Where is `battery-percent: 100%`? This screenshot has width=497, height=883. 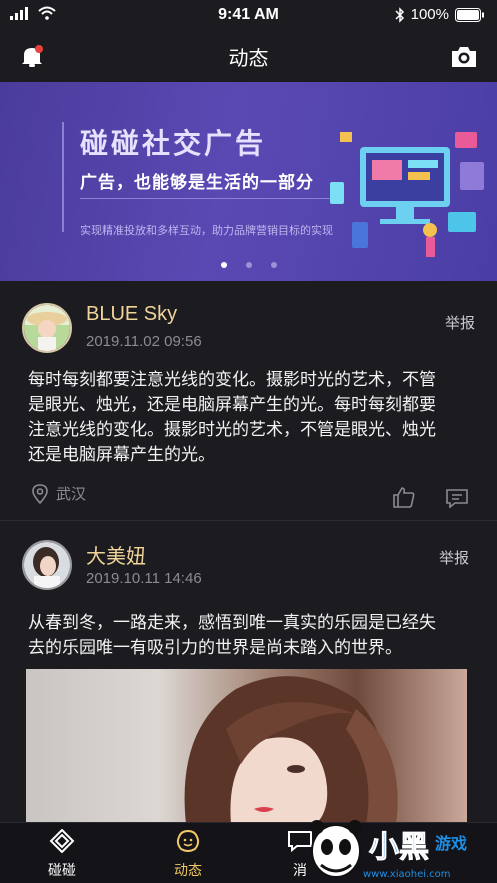 battery-percent: 100% is located at coordinates (429, 14).